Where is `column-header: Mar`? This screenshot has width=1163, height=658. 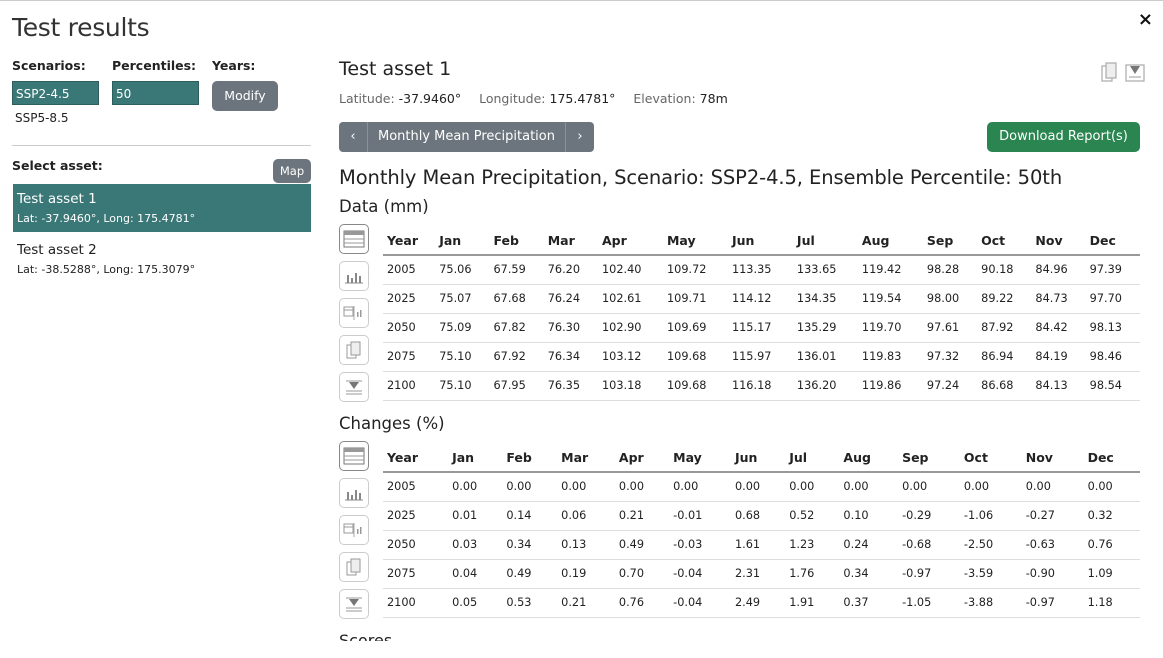 column-header: Mar is located at coordinates (570, 241).